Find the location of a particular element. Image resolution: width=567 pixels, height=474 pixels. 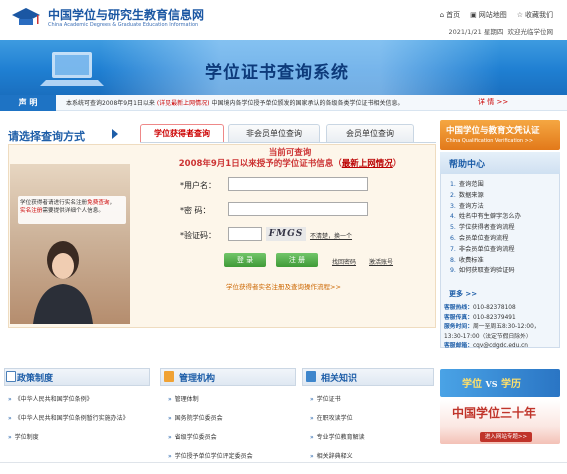

captcha-refresh-link: 不清楚，换一个 is located at coordinates (331, 235).